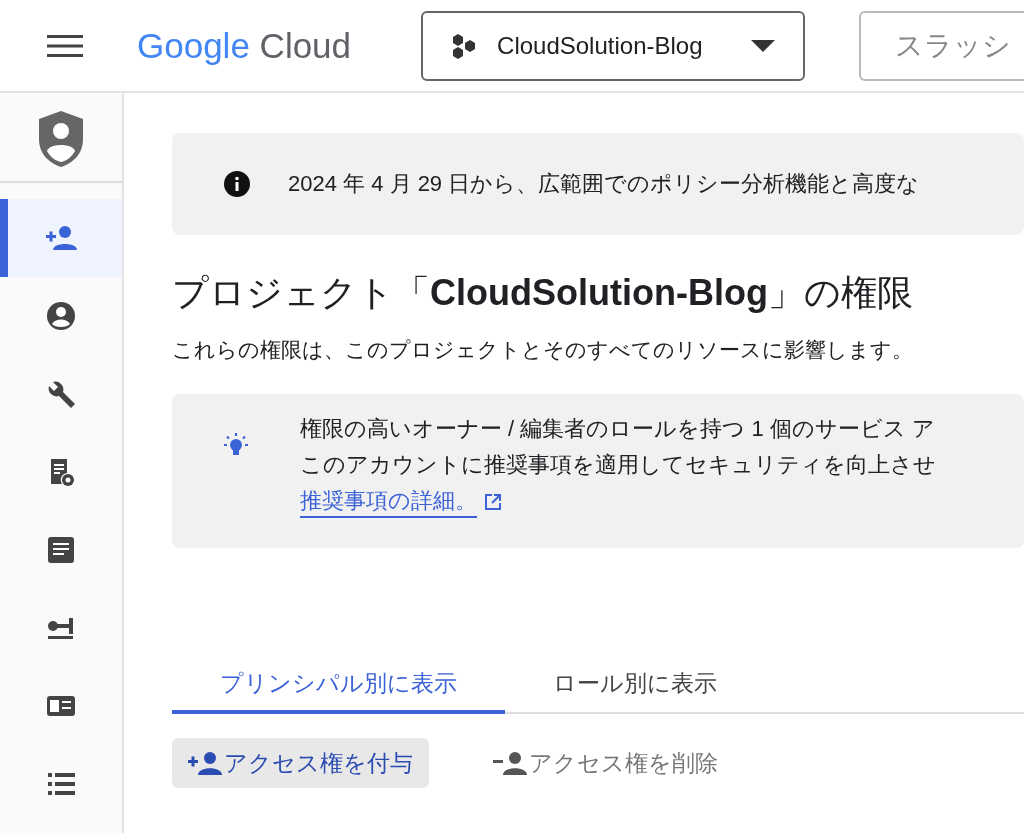 Image resolution: width=1024 pixels, height=833 pixels. What do you see at coordinates (543, 293) in the screenshot?
I see `page-title: プロジェクト「CloudSolution-Blog」の権限` at bounding box center [543, 293].